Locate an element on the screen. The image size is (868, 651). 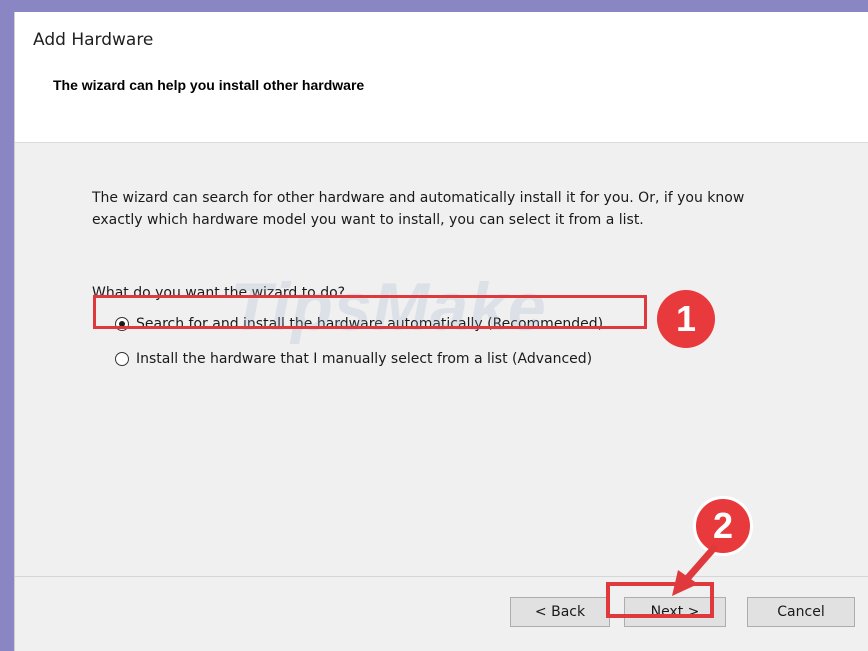
back-button: < Back is located at coordinates (560, 612).